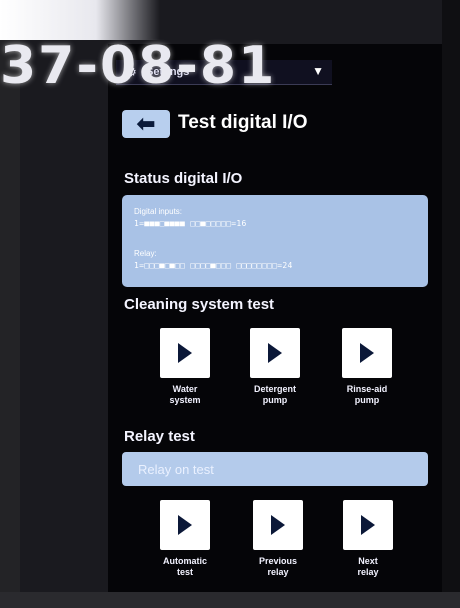 This screenshot has width=460, height=608. What do you see at coordinates (451, 304) in the screenshot?
I see `device-bezel-right` at bounding box center [451, 304].